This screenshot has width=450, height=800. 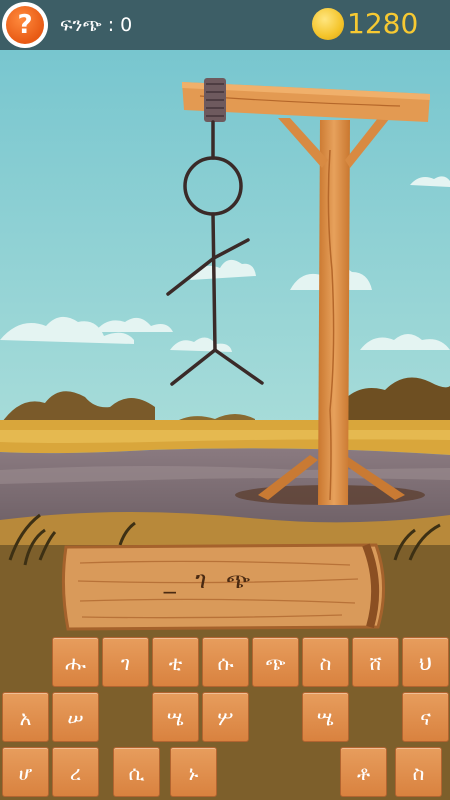 What do you see at coordinates (375, 662) in the screenshot?
I see `key-letter: ሸ` at bounding box center [375, 662].